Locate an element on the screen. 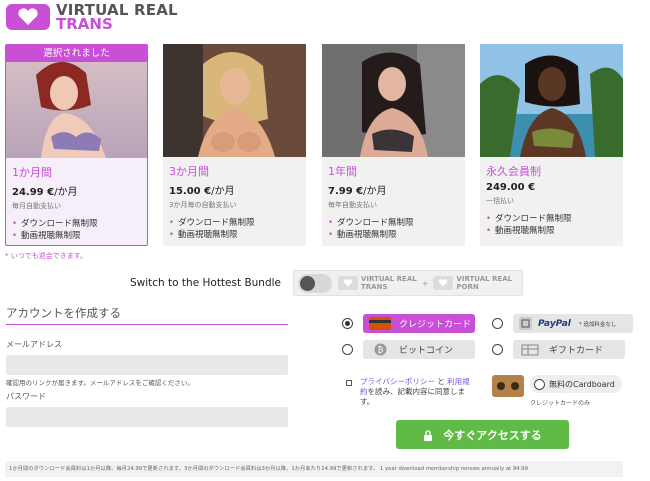 This screenshot has height=481, width=650. access-now-button: 今すぐアクセスする is located at coordinates (482, 434).